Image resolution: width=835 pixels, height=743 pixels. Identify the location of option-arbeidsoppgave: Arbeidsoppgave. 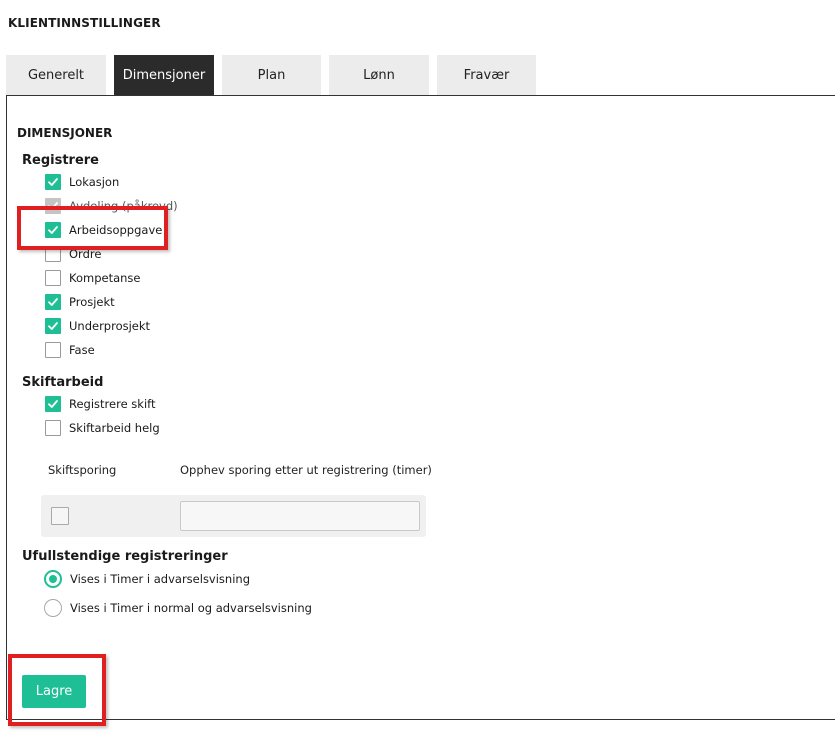
(103, 230).